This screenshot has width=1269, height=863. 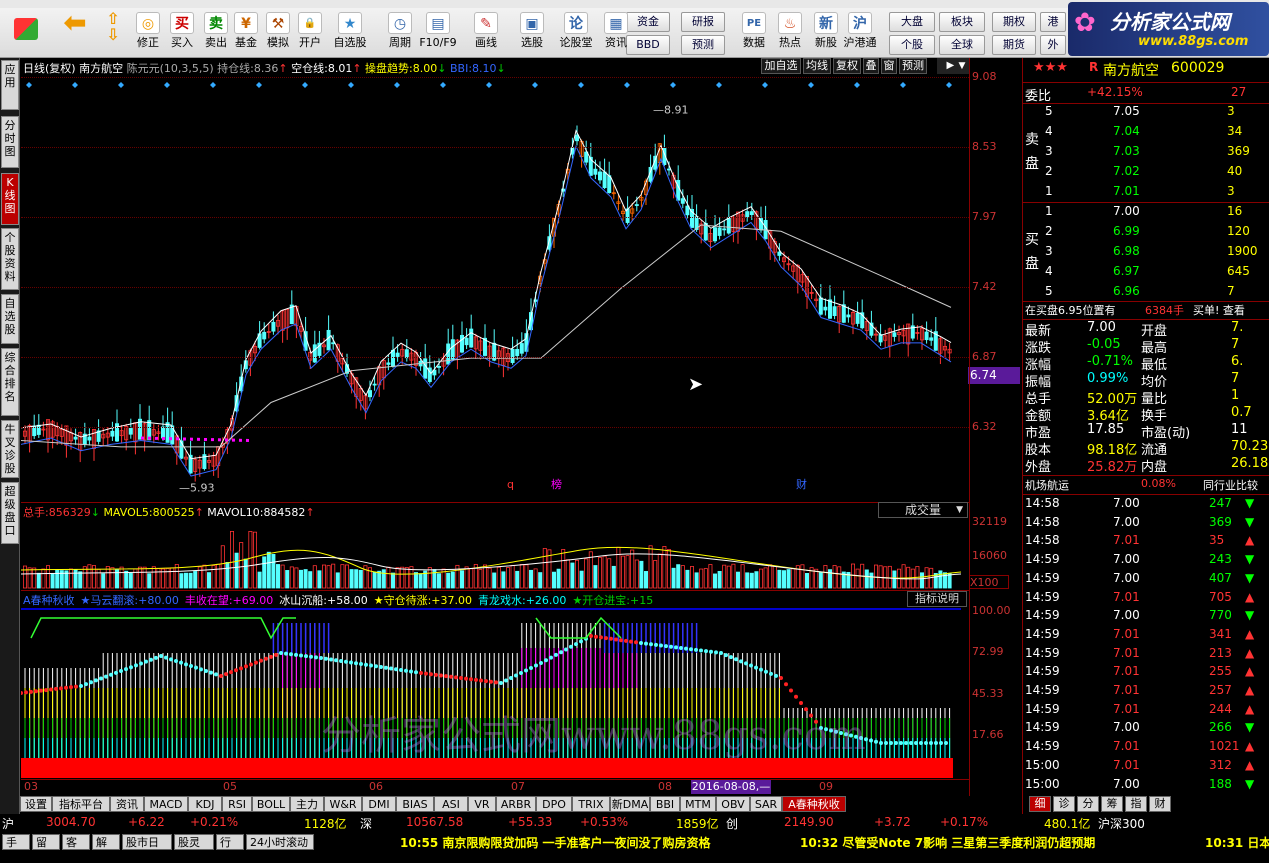 What do you see at coordinates (148, 33) in the screenshot?
I see `toolbar-refresh-button: ◎ 修正` at bounding box center [148, 33].